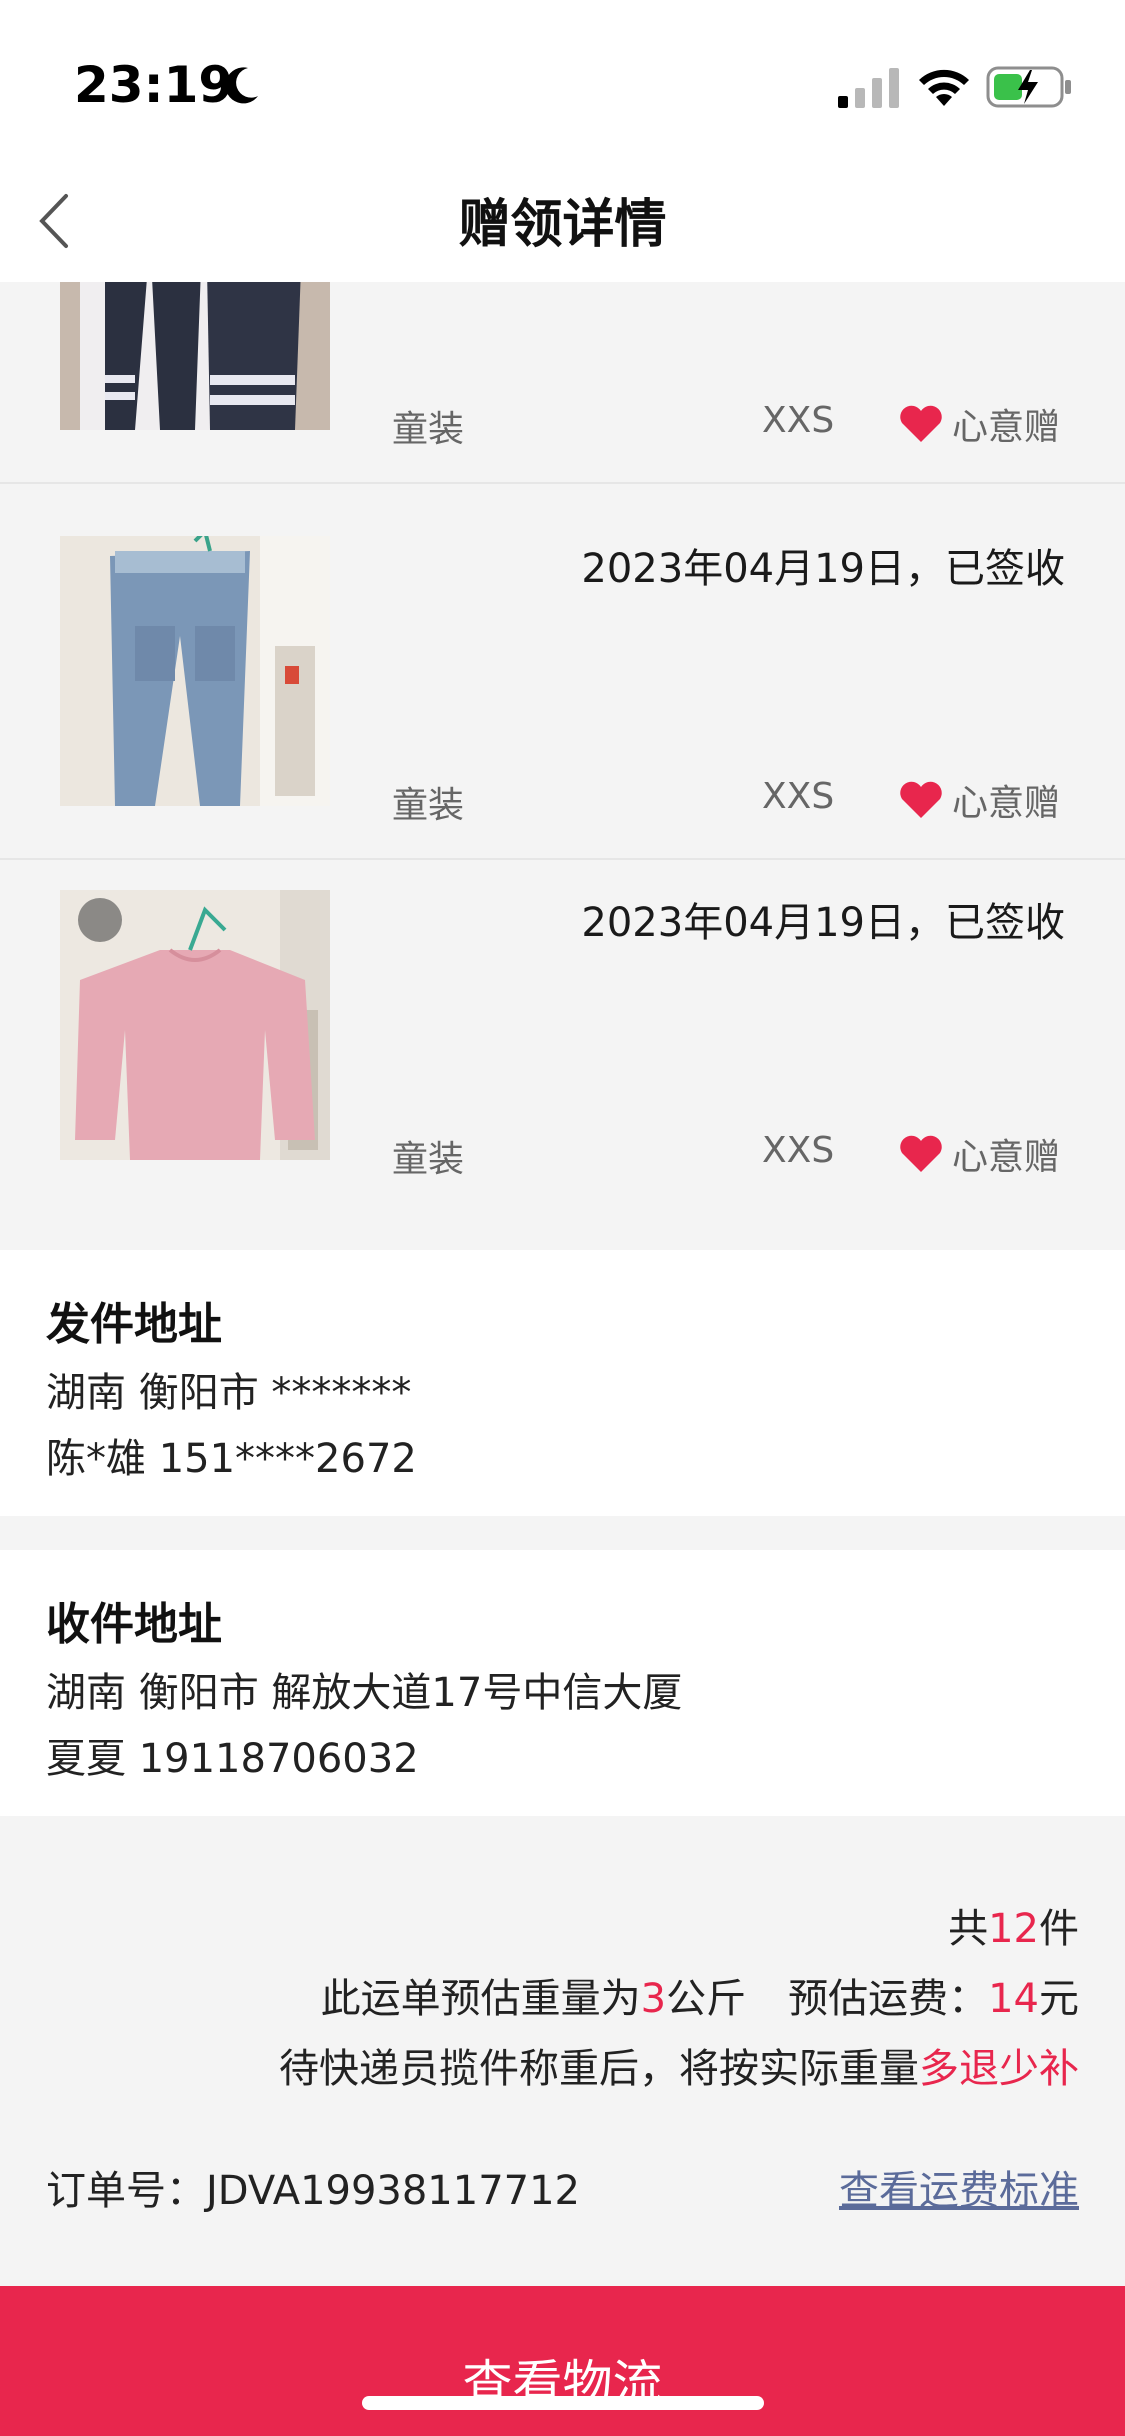  What do you see at coordinates (999, 2069) in the screenshot?
I see `note-highlight: 多退少补` at bounding box center [999, 2069].